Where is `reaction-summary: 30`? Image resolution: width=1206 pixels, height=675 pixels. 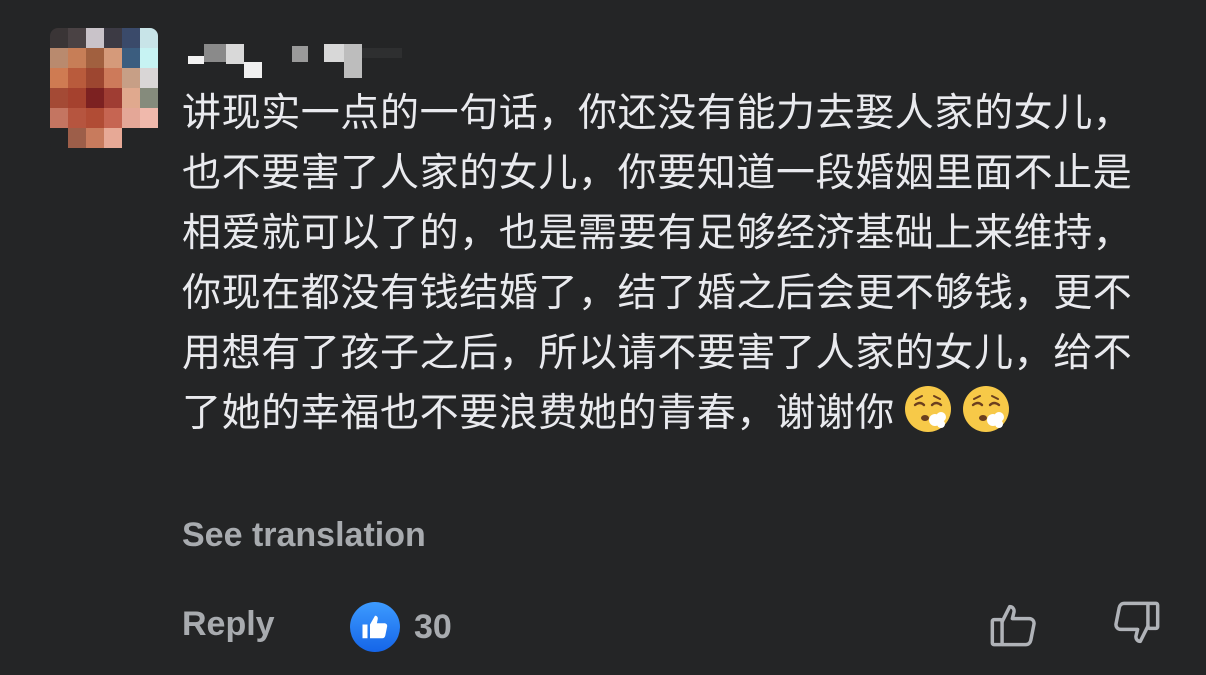
reaction-summary: 30 is located at coordinates (401, 627).